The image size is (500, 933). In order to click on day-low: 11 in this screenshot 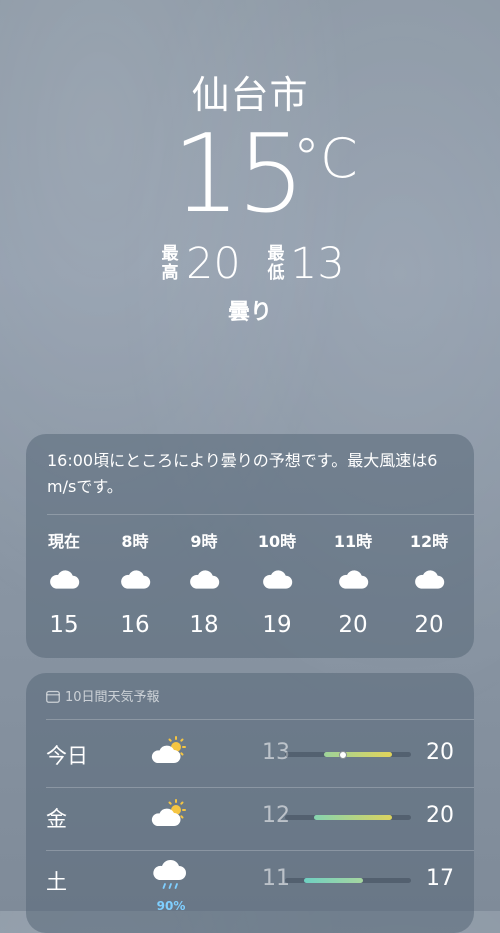, I will do `click(276, 878)`.